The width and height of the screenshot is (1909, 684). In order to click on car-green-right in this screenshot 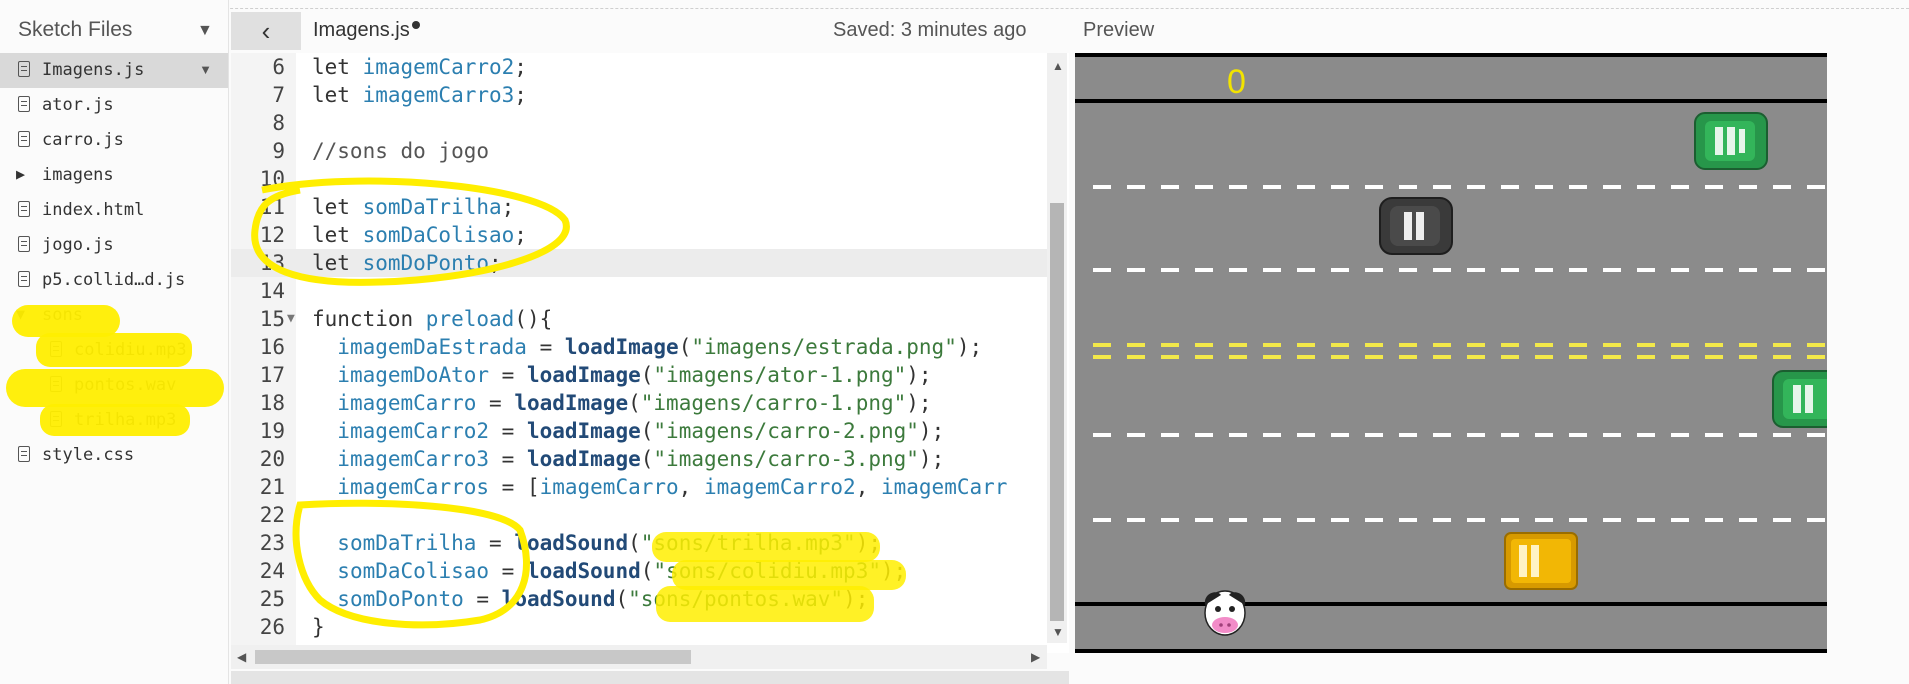, I will do `click(1799, 399)`.